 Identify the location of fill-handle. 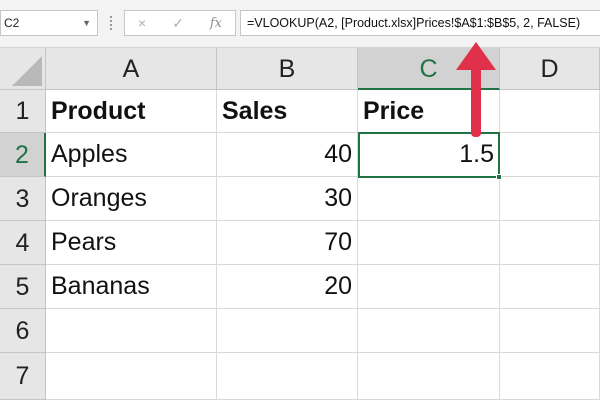
(499, 177).